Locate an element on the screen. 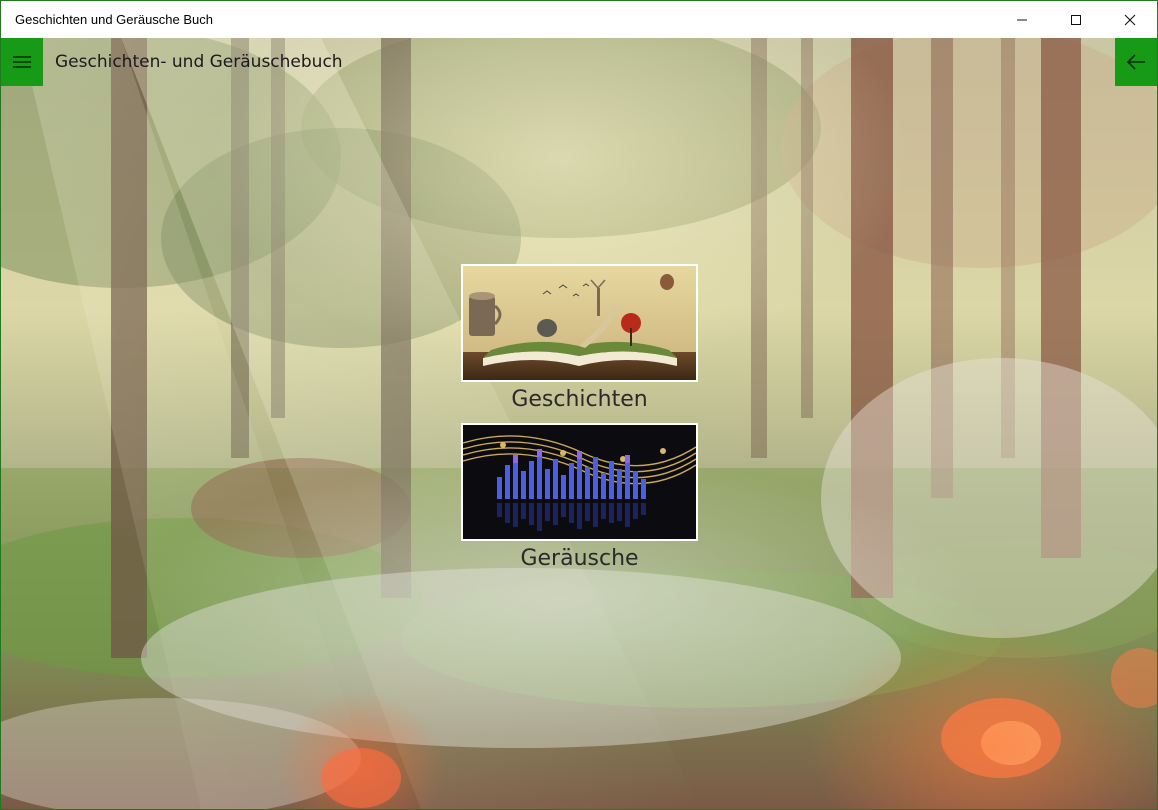 This screenshot has height=810, width=1158. back-button is located at coordinates (1136, 62).